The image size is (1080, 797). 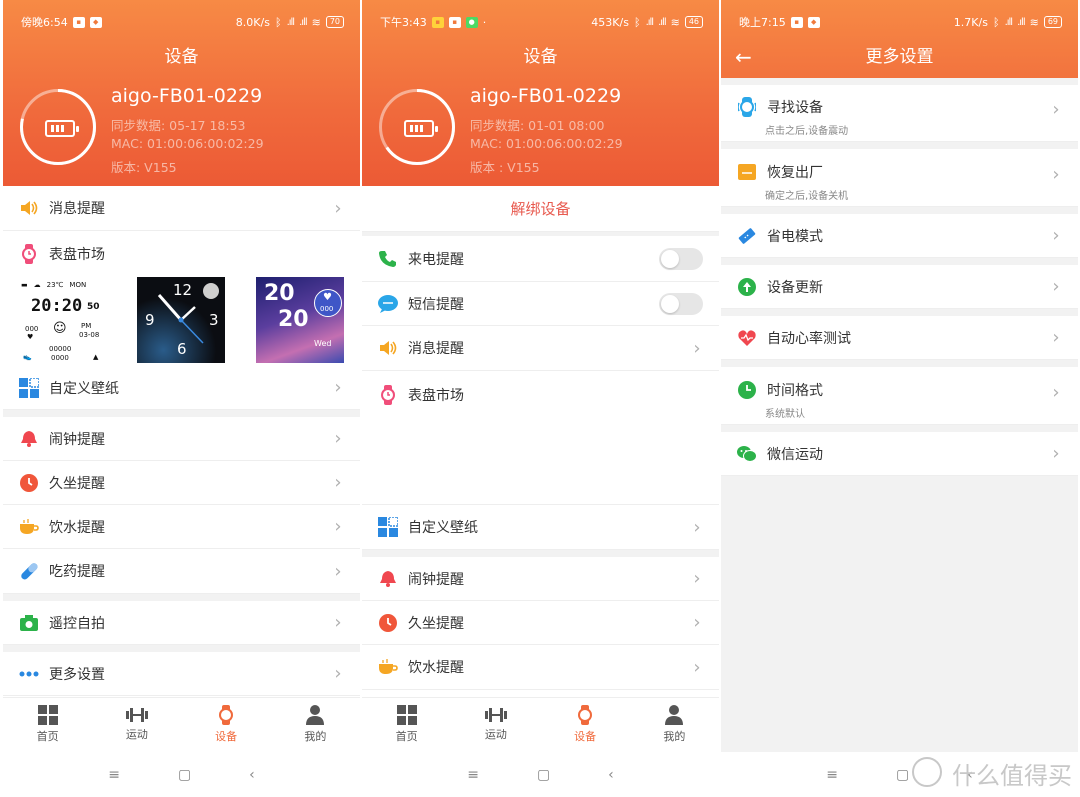 I want to click on row-label: 吃药提醒, so click(x=77, y=572).